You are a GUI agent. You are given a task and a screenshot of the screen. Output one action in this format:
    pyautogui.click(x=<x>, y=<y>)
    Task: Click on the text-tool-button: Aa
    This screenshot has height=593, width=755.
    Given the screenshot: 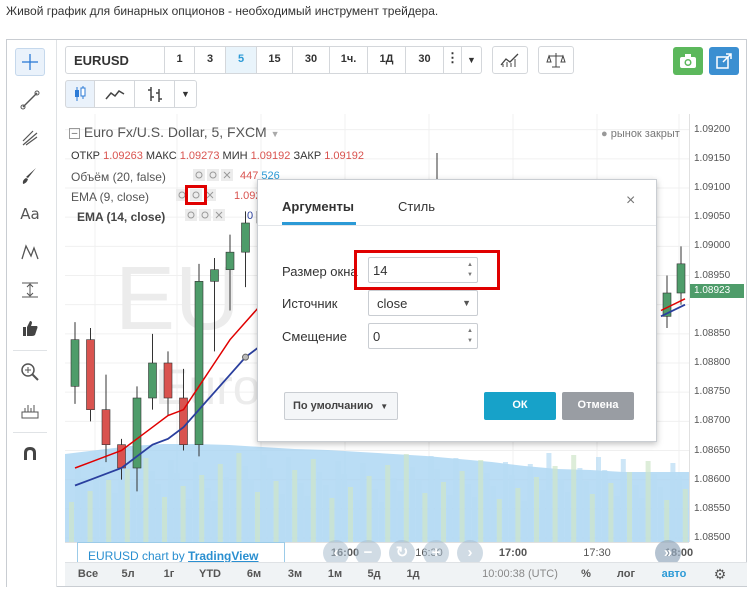 What is the action you would take?
    pyautogui.click(x=30, y=214)
    